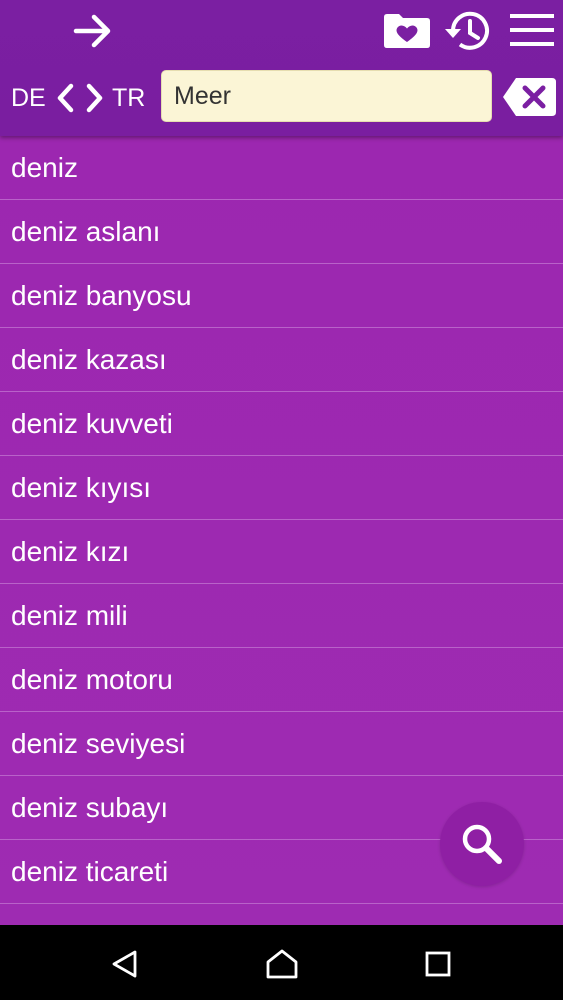  Describe the element at coordinates (81, 98) in the screenshot. I see `swap-chevrons-icon` at that location.